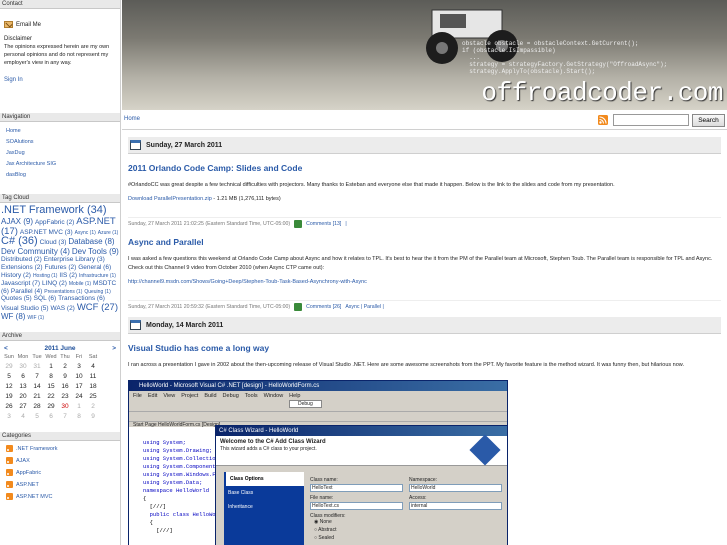  Describe the element at coordinates (9, 397) in the screenshot. I see `calendar-day: 19` at that location.